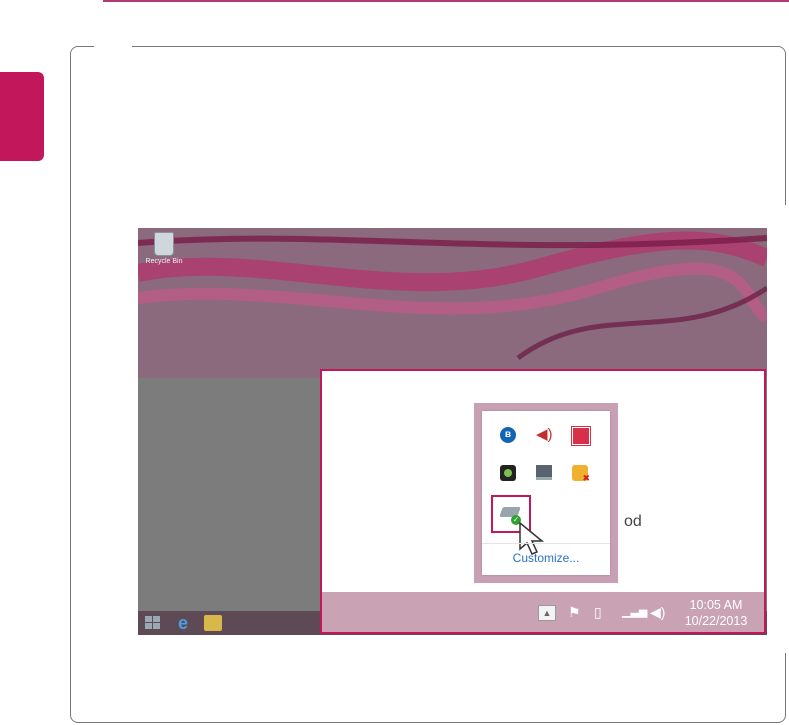 This screenshot has width=789, height=725. Describe the element at coordinates (164, 261) in the screenshot. I see `recycle-bin-label: Recycle Bin` at that location.